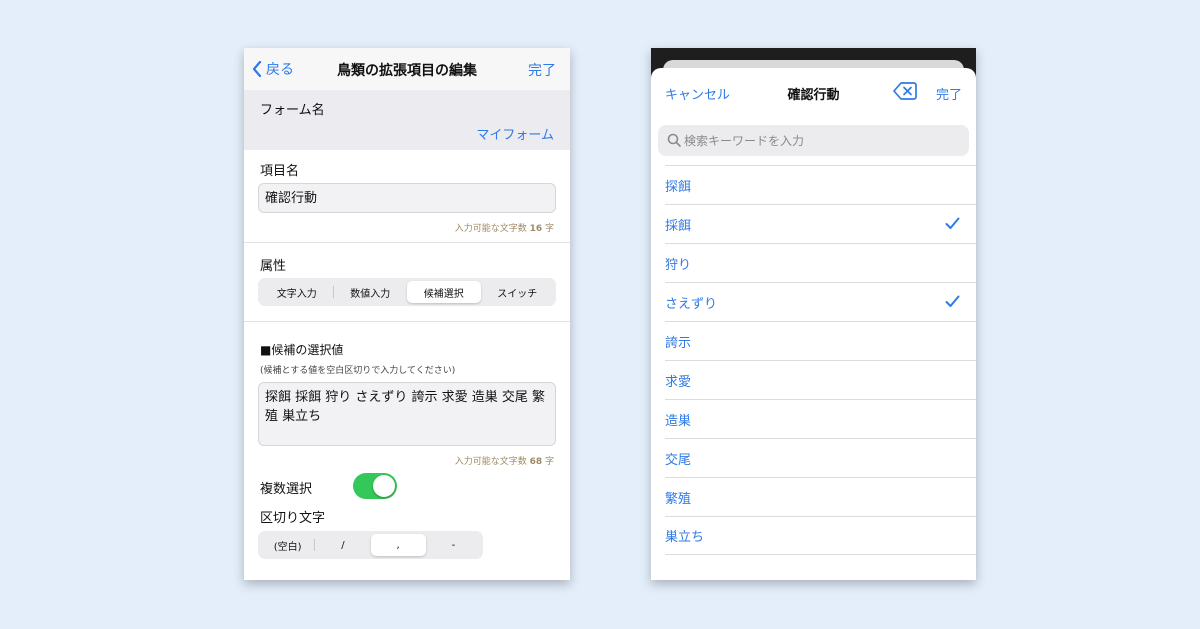 Image resolution: width=1200 pixels, height=629 pixels. I want to click on list-item: 探餌, so click(820, 184).